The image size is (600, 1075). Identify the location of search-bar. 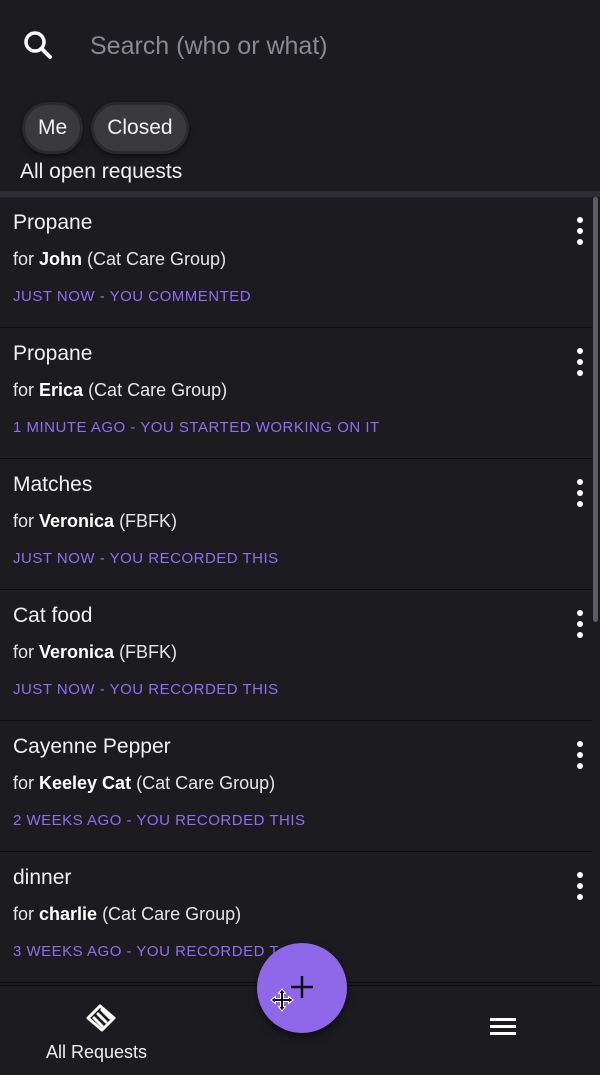
(300, 46).